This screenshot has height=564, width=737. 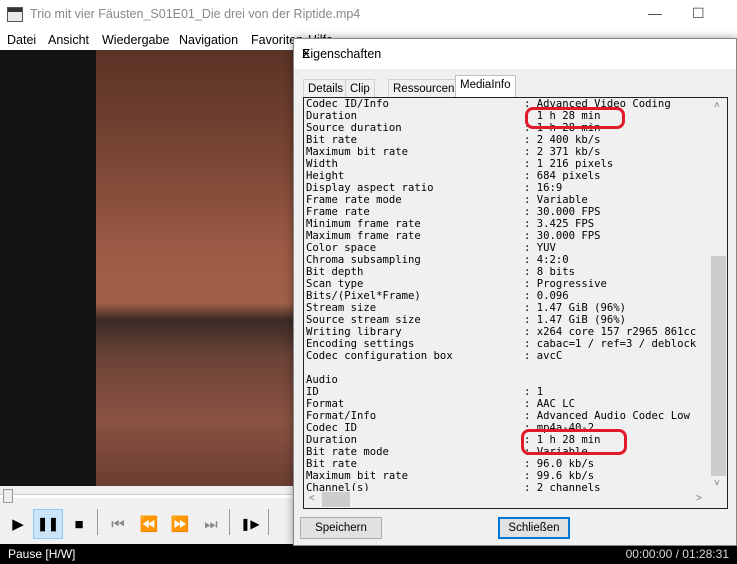 What do you see at coordinates (562, 176) in the screenshot?
I see `row-value: : 684 pixels` at bounding box center [562, 176].